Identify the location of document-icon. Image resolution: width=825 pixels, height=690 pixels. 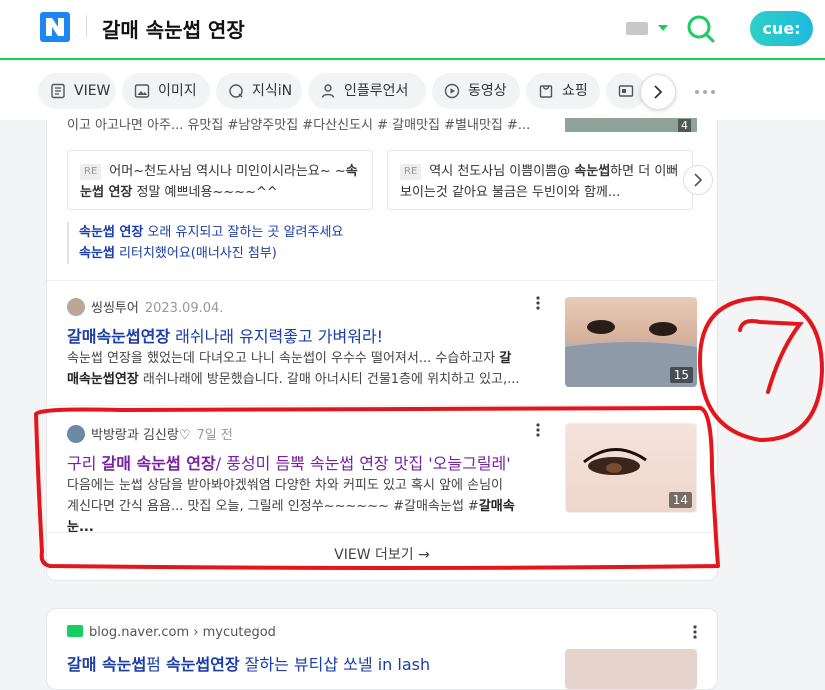
(58, 91).